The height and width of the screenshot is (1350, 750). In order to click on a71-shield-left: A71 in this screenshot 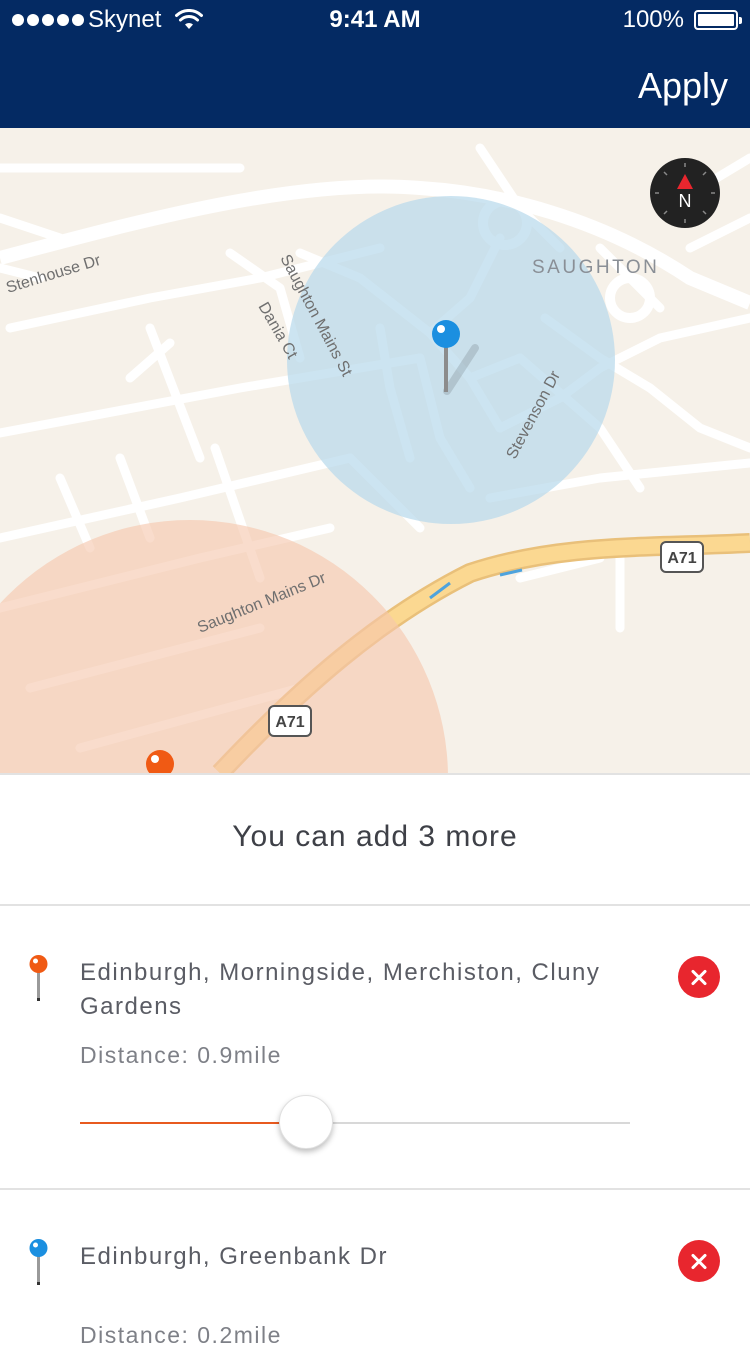, I will do `click(290, 721)`.